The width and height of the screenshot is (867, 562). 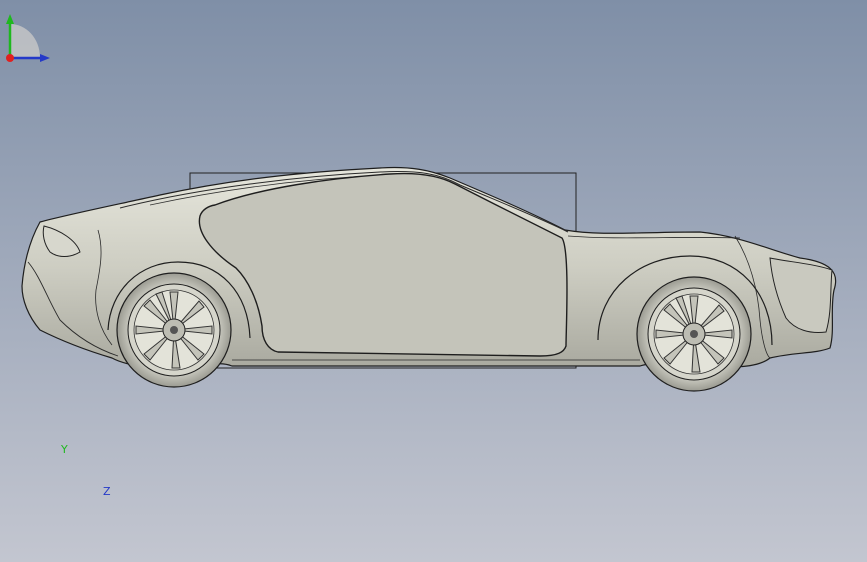 What do you see at coordinates (64, 449) in the screenshot?
I see `y-axis-label: Y` at bounding box center [64, 449].